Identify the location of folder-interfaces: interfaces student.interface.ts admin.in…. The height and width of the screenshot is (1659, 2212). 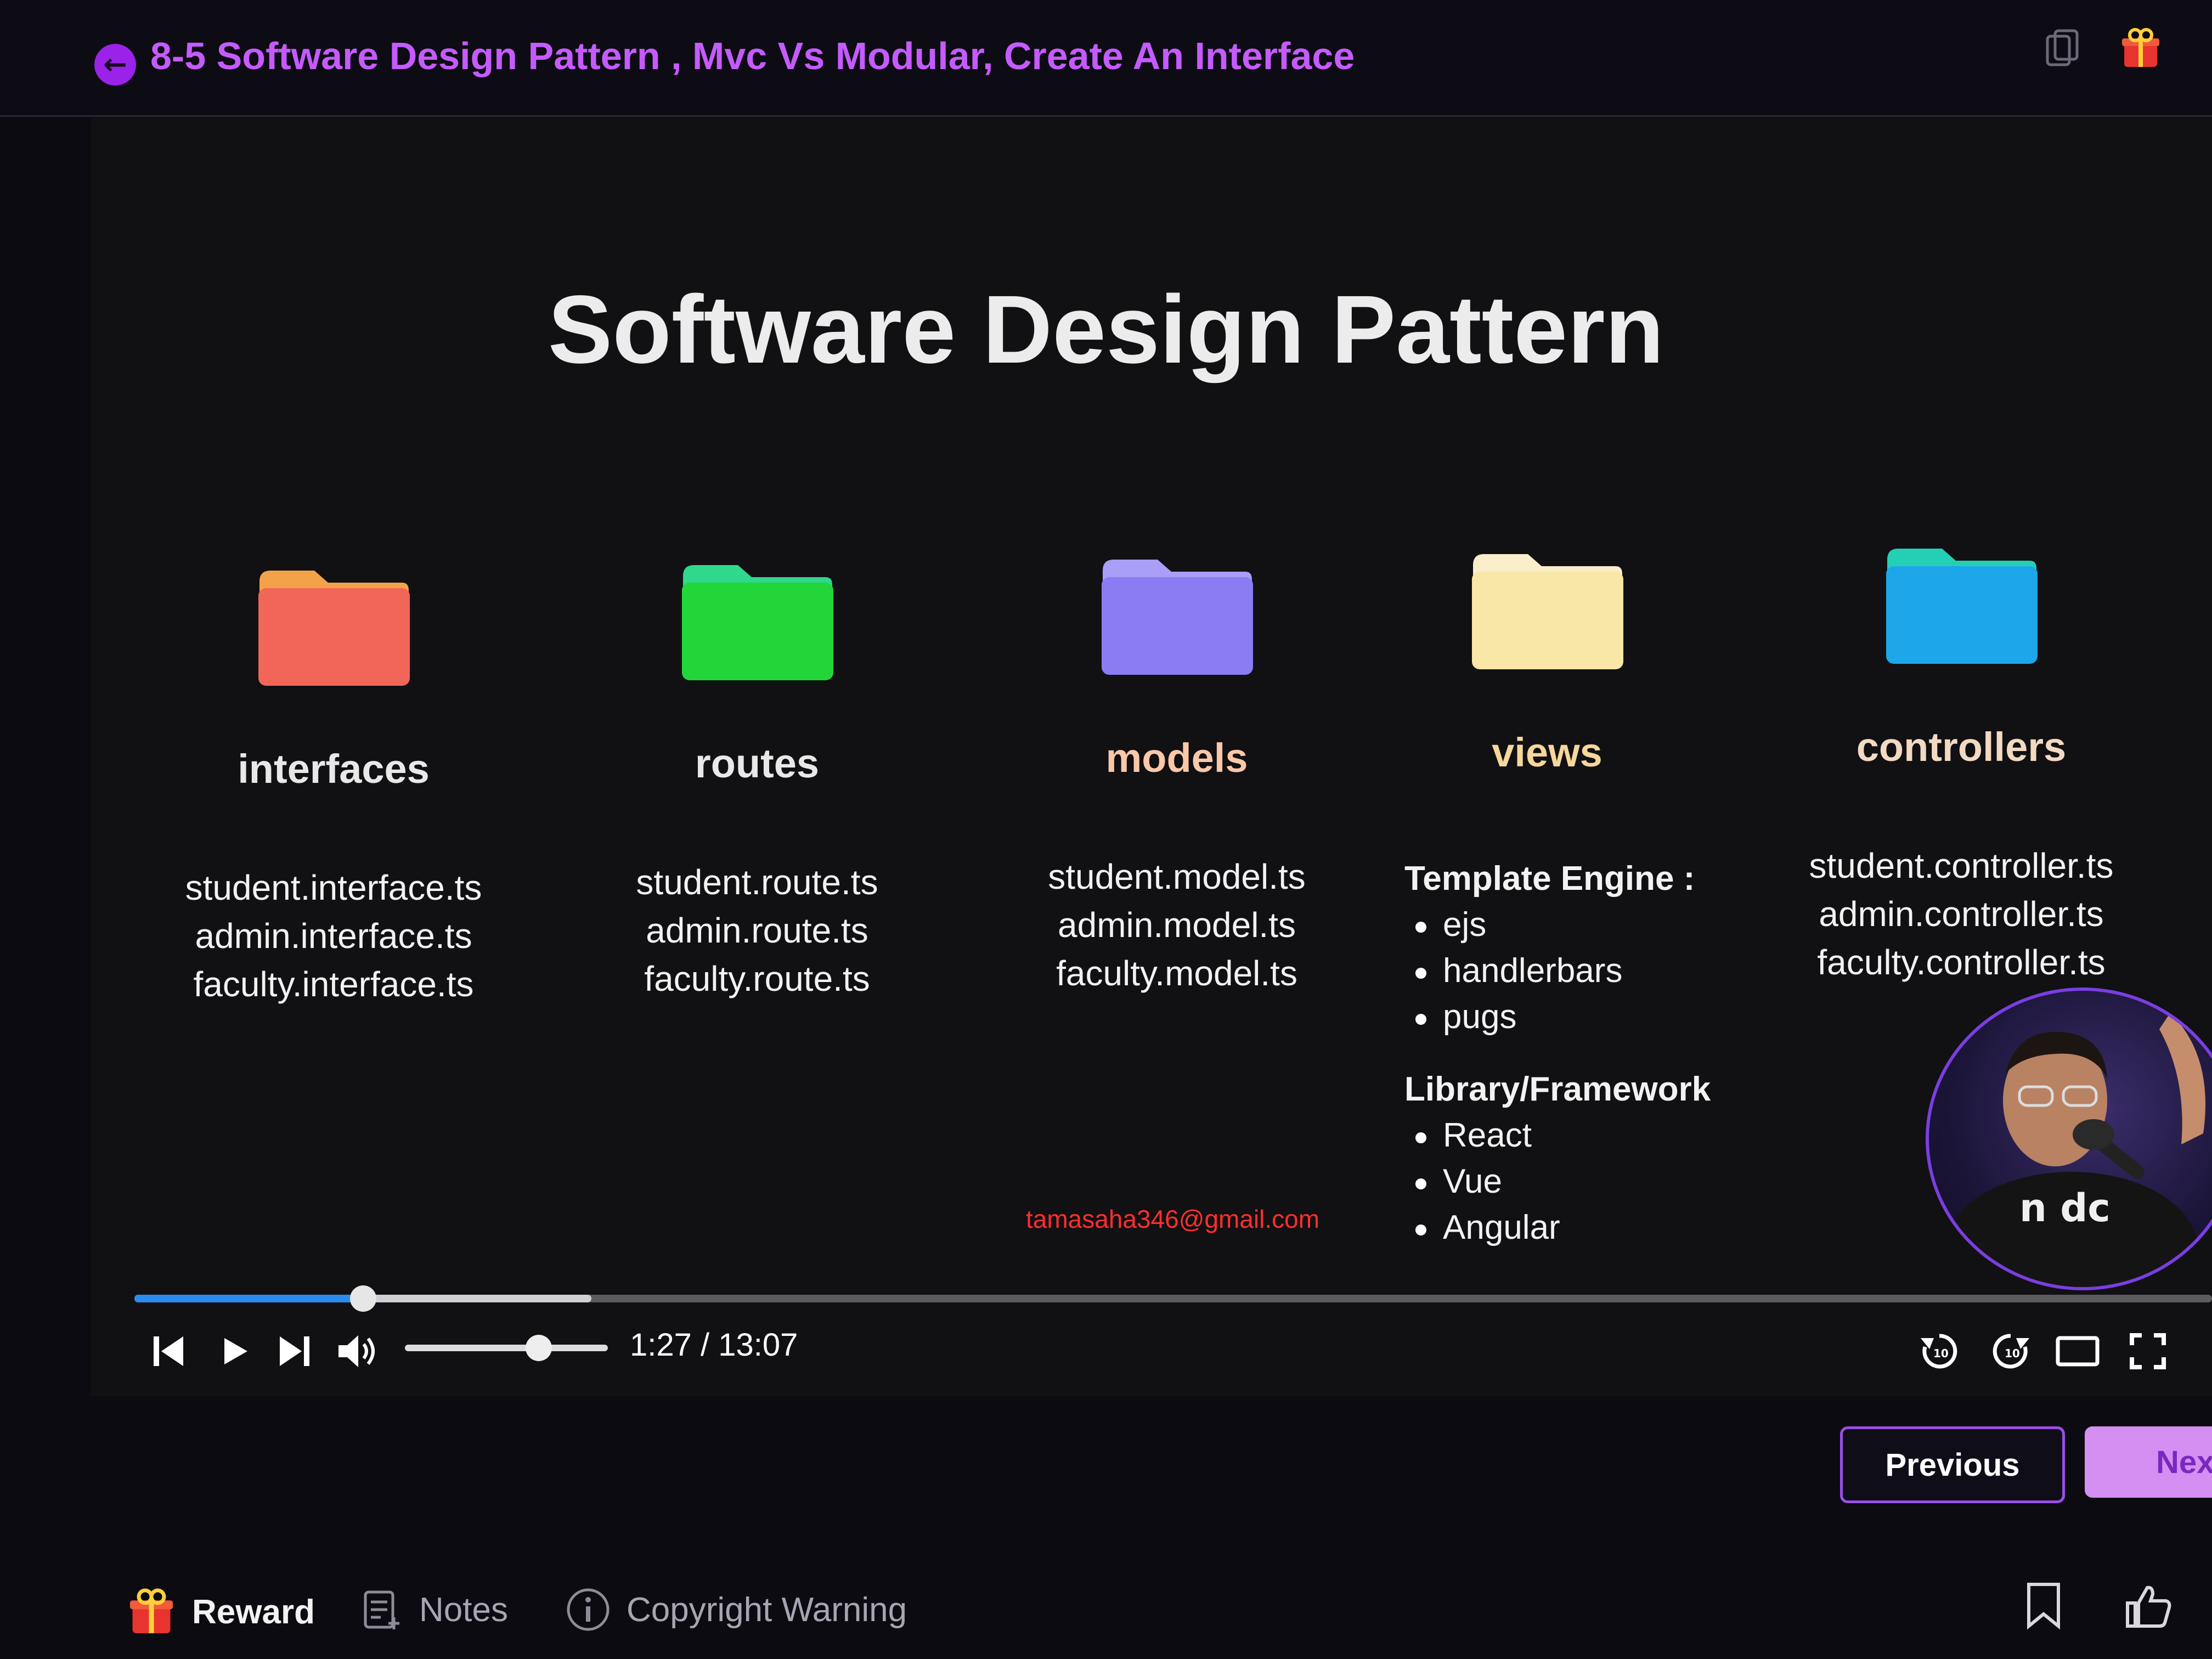
(334, 784).